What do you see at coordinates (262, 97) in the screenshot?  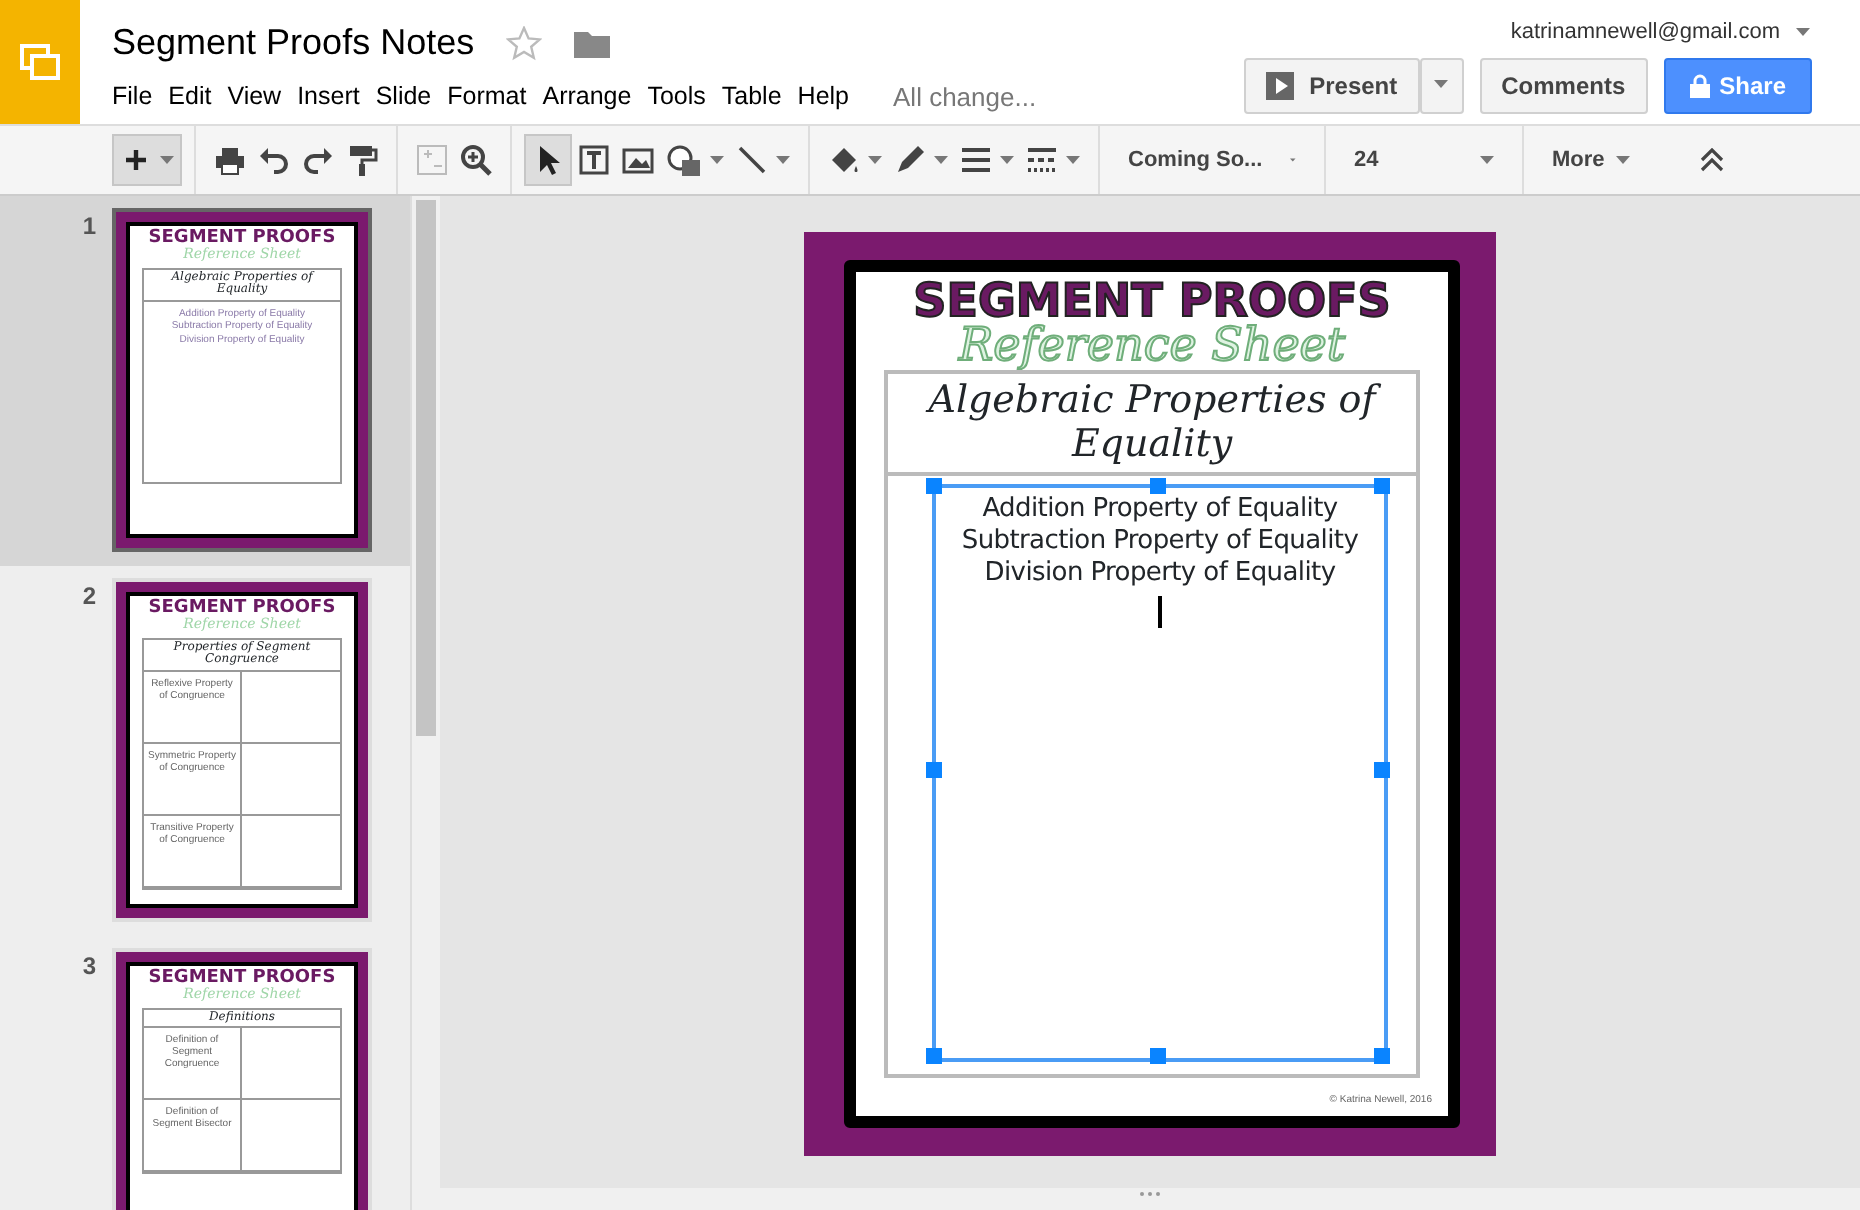 I see `menu-item: View` at bounding box center [262, 97].